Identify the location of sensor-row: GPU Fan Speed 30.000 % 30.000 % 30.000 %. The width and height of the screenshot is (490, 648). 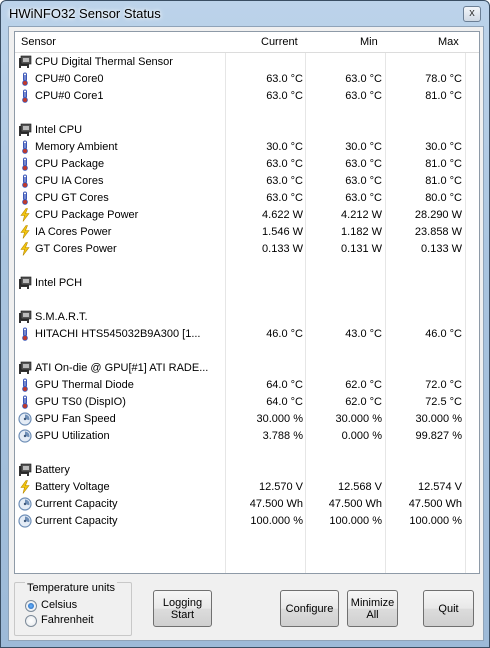
(247, 419).